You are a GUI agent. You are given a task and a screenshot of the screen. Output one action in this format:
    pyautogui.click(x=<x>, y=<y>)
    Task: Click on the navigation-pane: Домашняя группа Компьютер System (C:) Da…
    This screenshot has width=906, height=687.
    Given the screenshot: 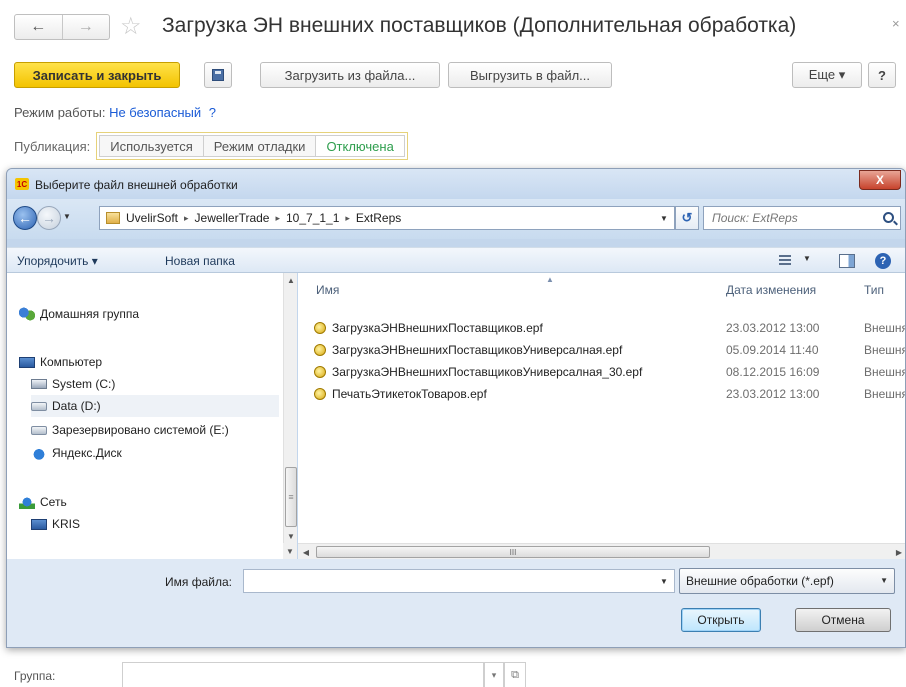 What is the action you would take?
    pyautogui.click(x=152, y=416)
    